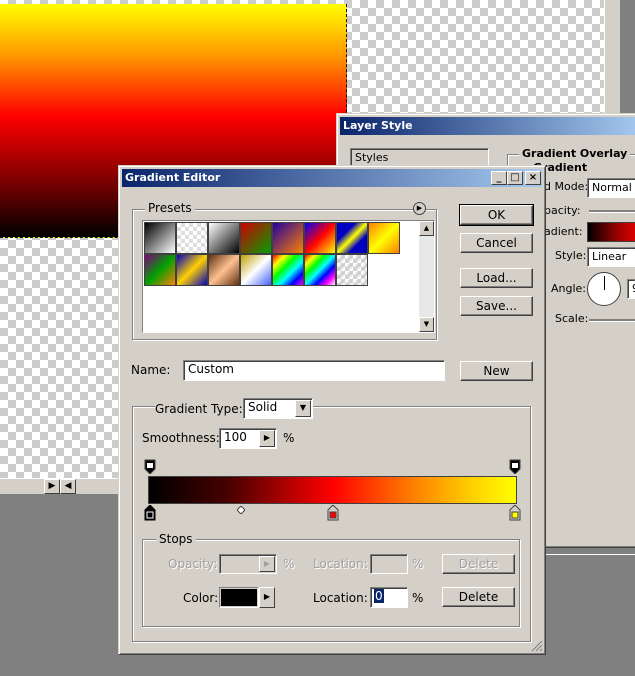 The width and height of the screenshot is (635, 676). Describe the element at coordinates (612, 320) in the screenshot. I see `scale-slider` at that location.